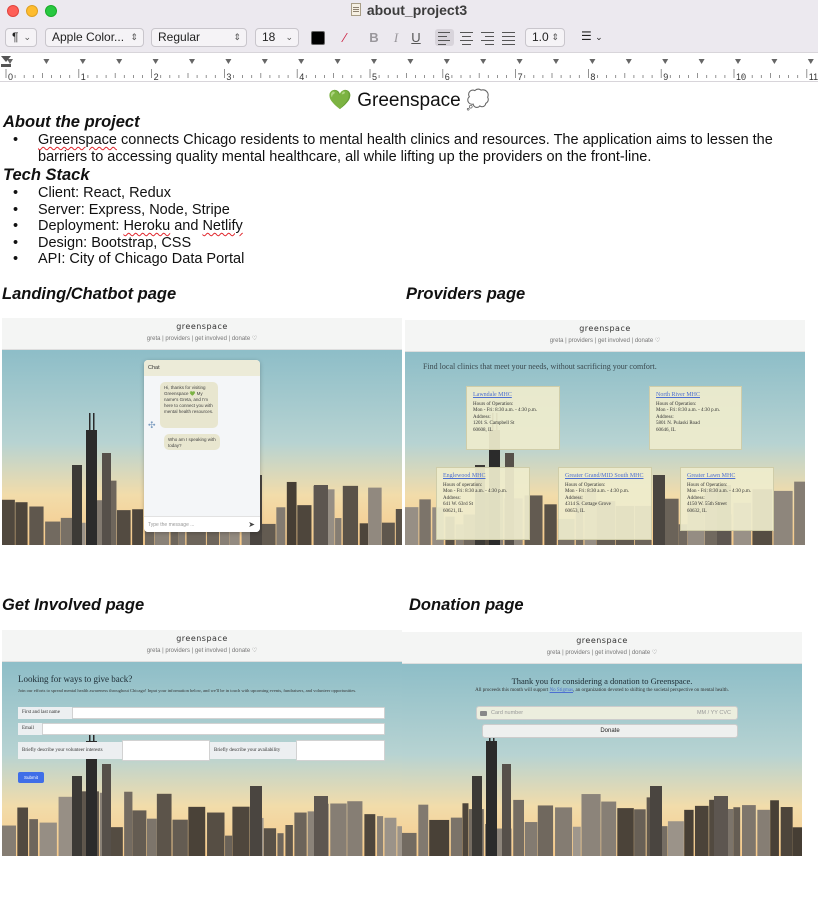 The image size is (818, 904). Describe the element at coordinates (77, 140) in the screenshot. I see `spelling-flag-greenspace: Greenspace` at that location.